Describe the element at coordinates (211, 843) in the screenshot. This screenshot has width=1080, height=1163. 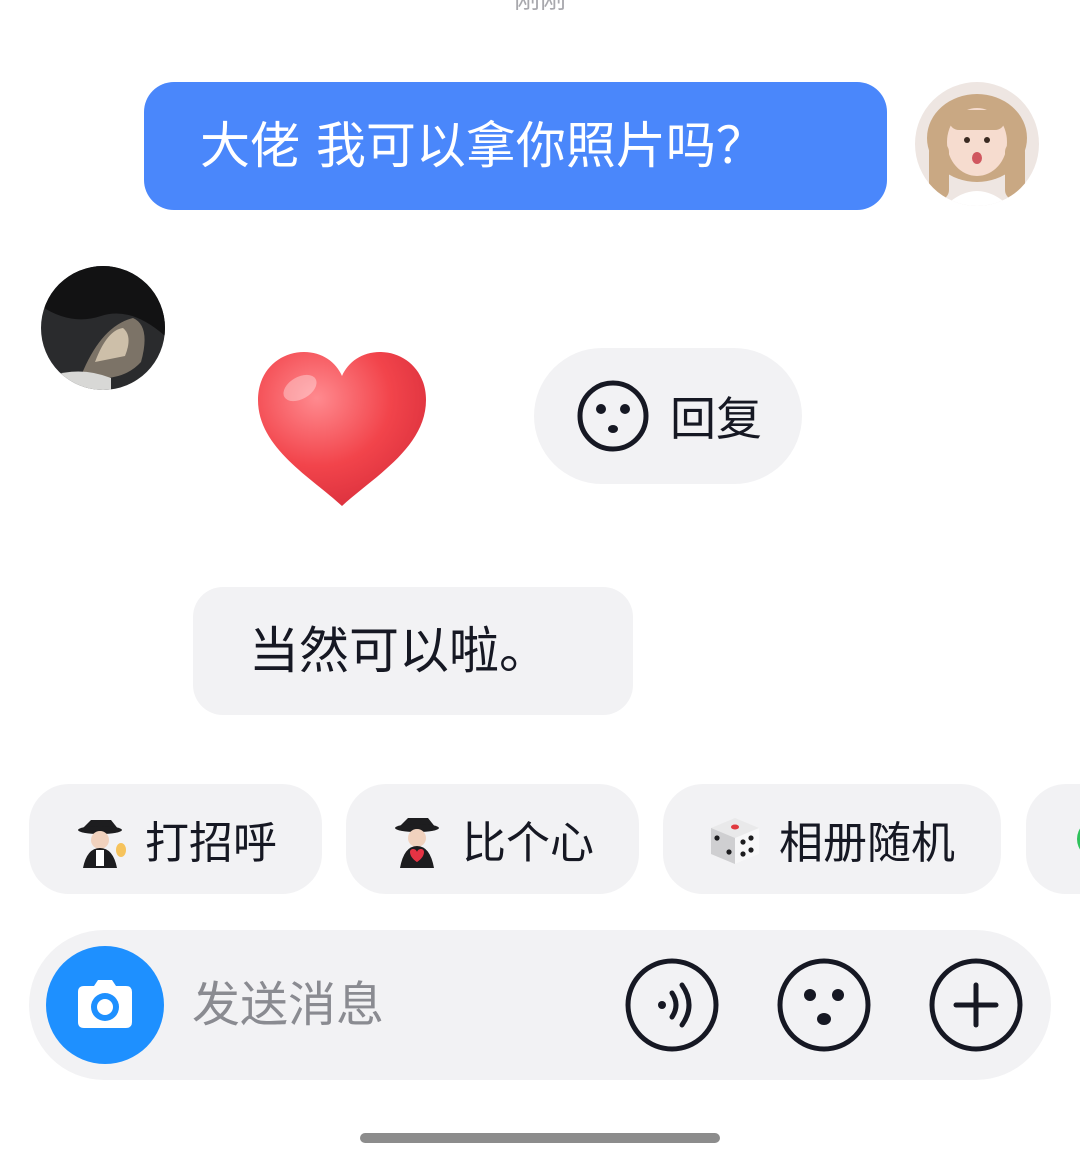
I see `quick-reply-label: 打招呼` at that location.